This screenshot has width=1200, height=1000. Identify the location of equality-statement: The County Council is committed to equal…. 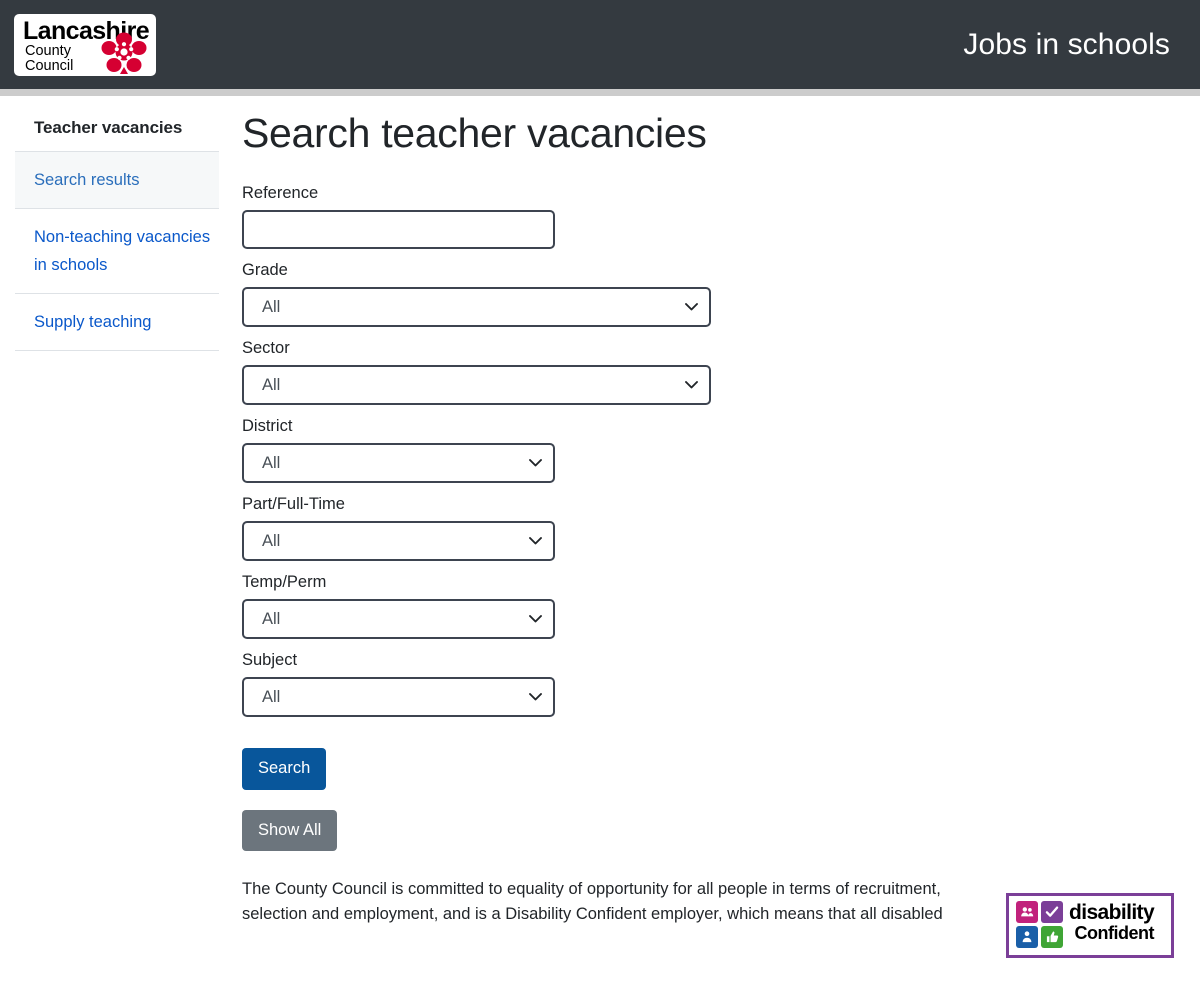
(592, 902).